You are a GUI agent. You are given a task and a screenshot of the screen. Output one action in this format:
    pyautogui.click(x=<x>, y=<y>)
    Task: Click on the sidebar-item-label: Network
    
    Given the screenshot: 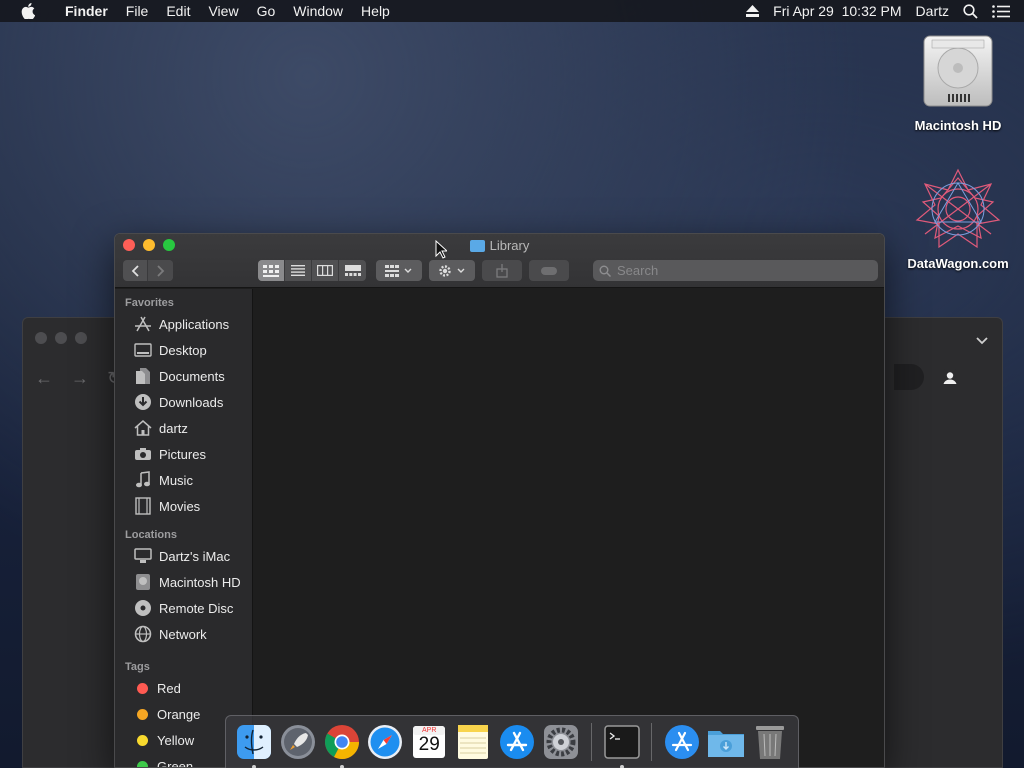 What is the action you would take?
    pyautogui.click(x=183, y=634)
    